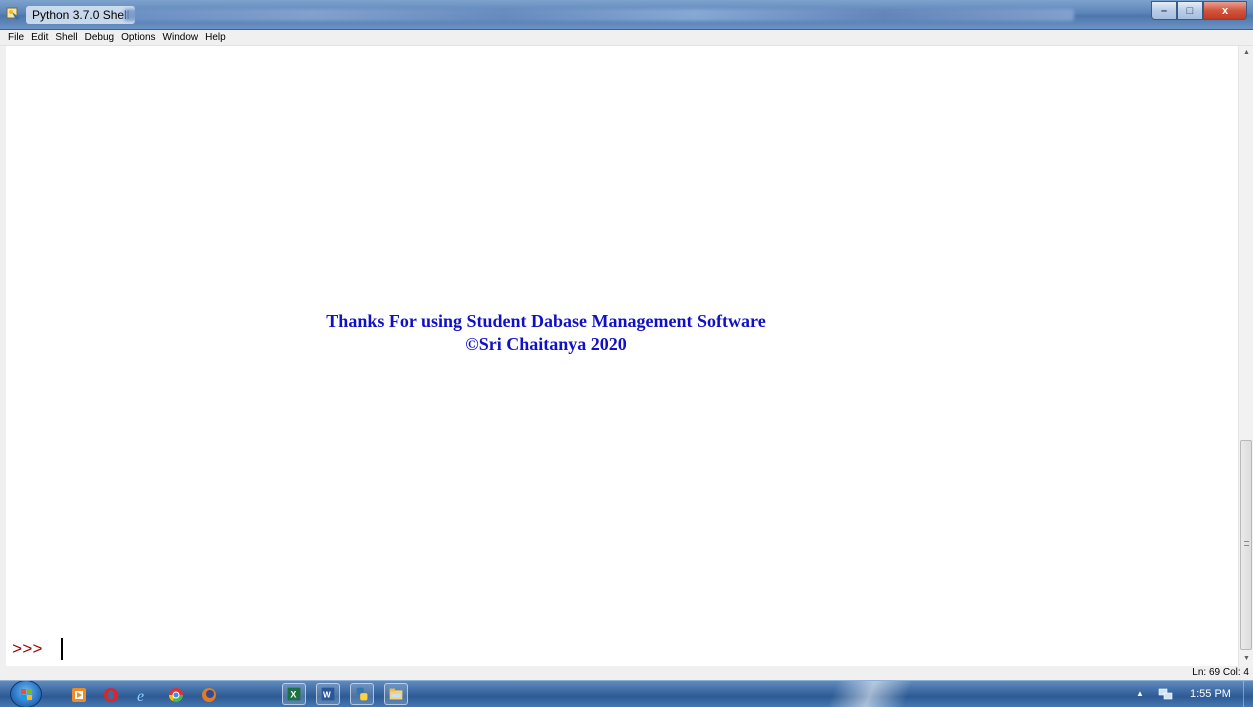  I want to click on show-desktop-button, so click(1248, 694).